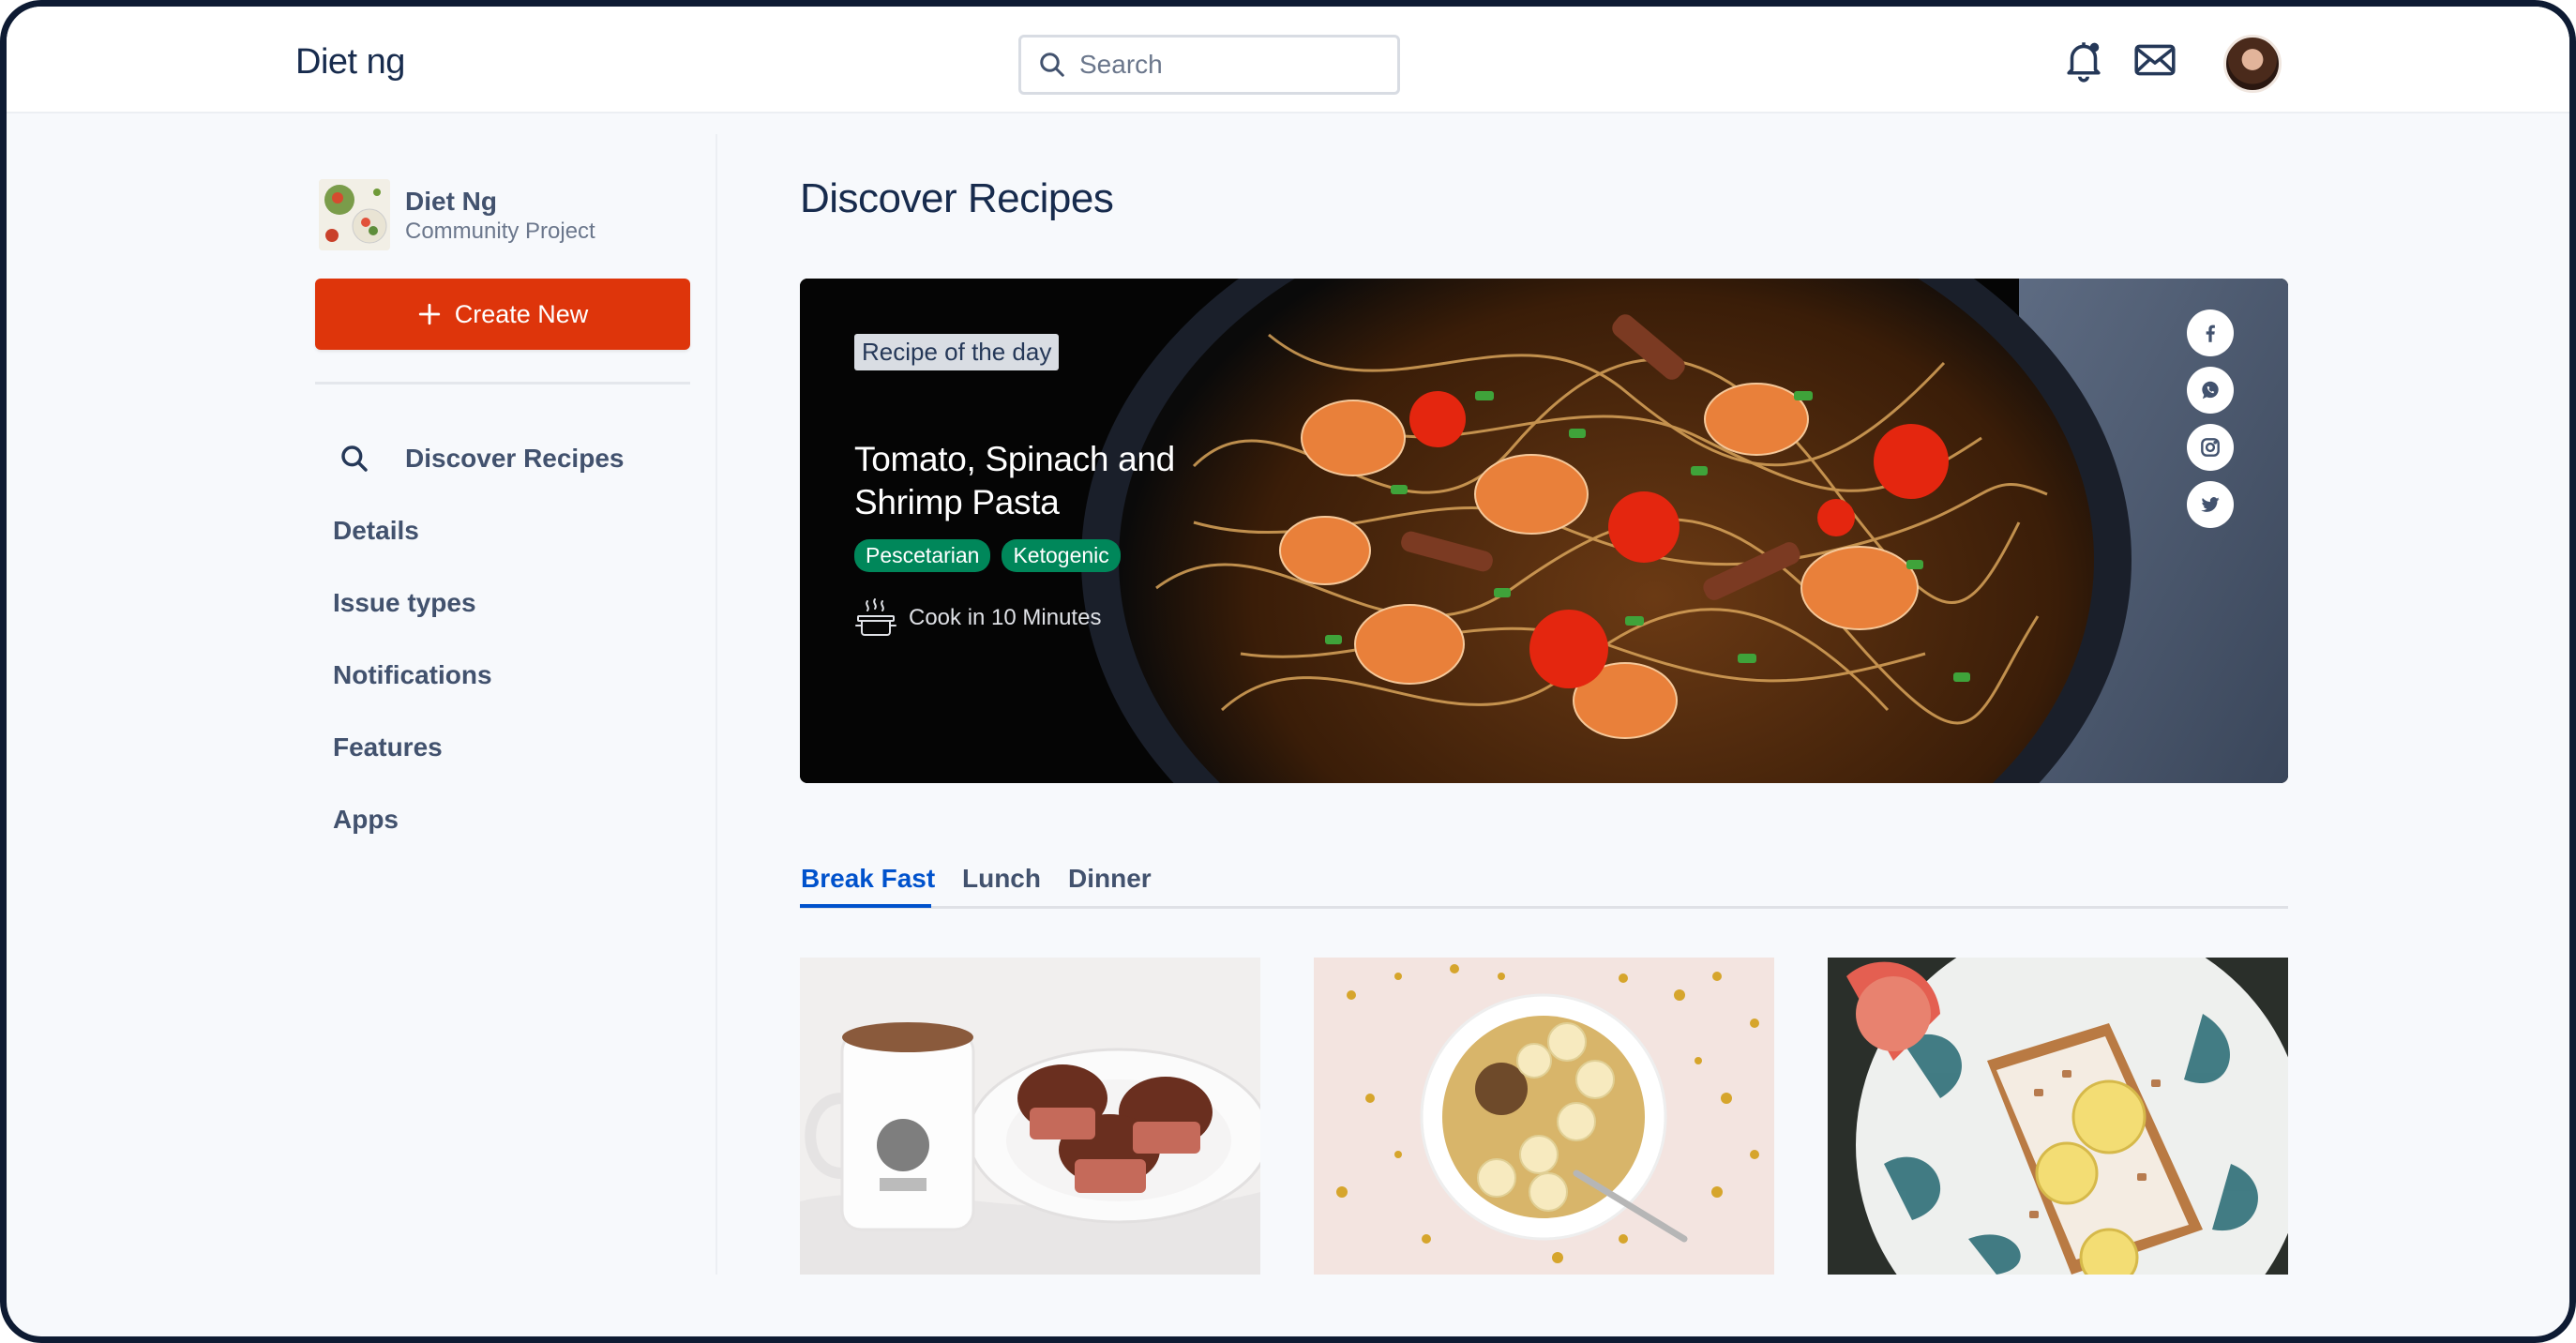 The width and height of the screenshot is (2576, 1343). I want to click on create-new-button: Create New, so click(502, 314).